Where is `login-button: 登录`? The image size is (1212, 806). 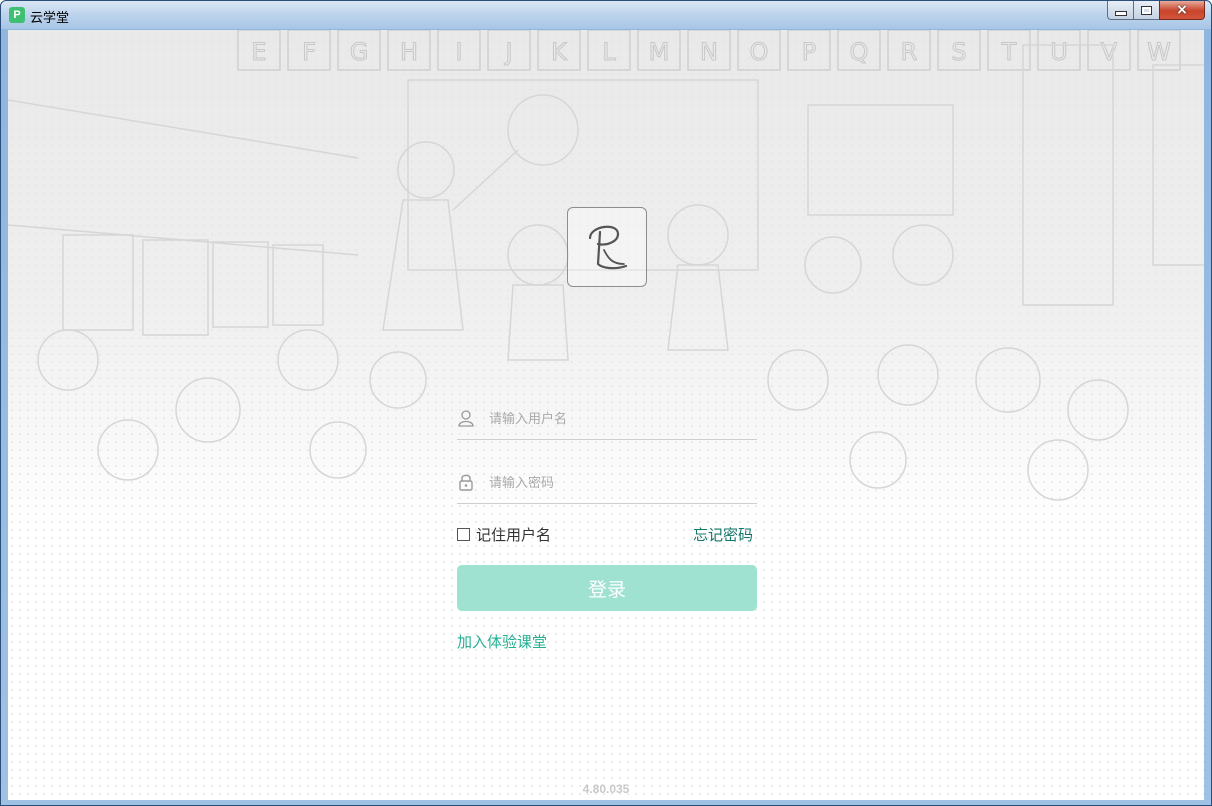
login-button: 登录 is located at coordinates (607, 588).